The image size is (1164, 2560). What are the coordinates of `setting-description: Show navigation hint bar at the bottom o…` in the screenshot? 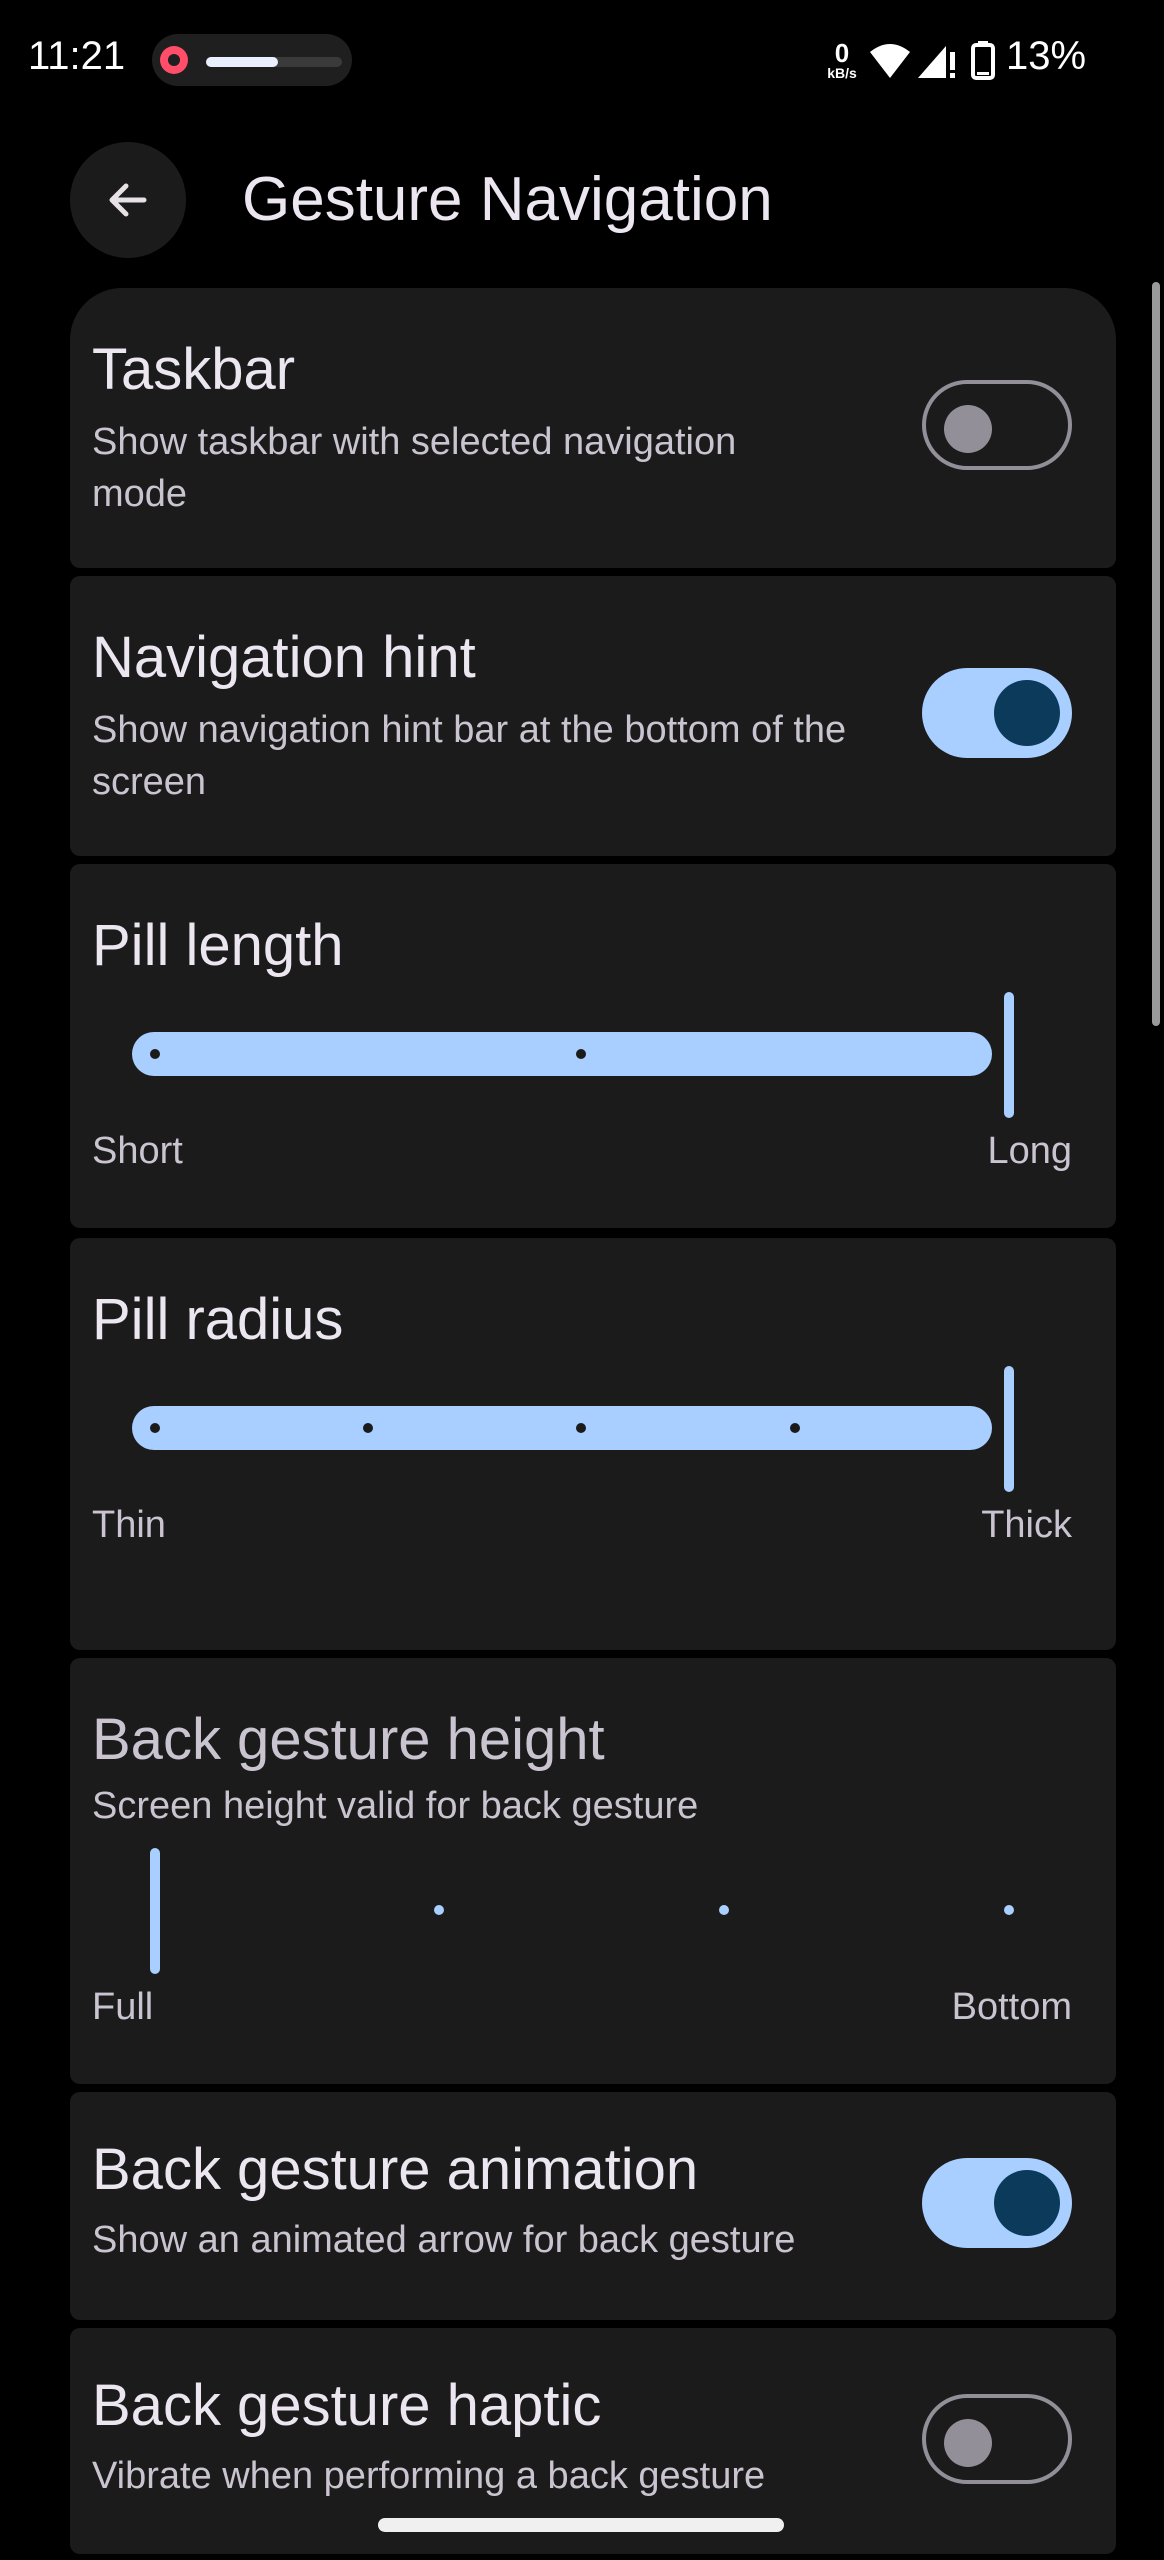 It's located at (469, 756).